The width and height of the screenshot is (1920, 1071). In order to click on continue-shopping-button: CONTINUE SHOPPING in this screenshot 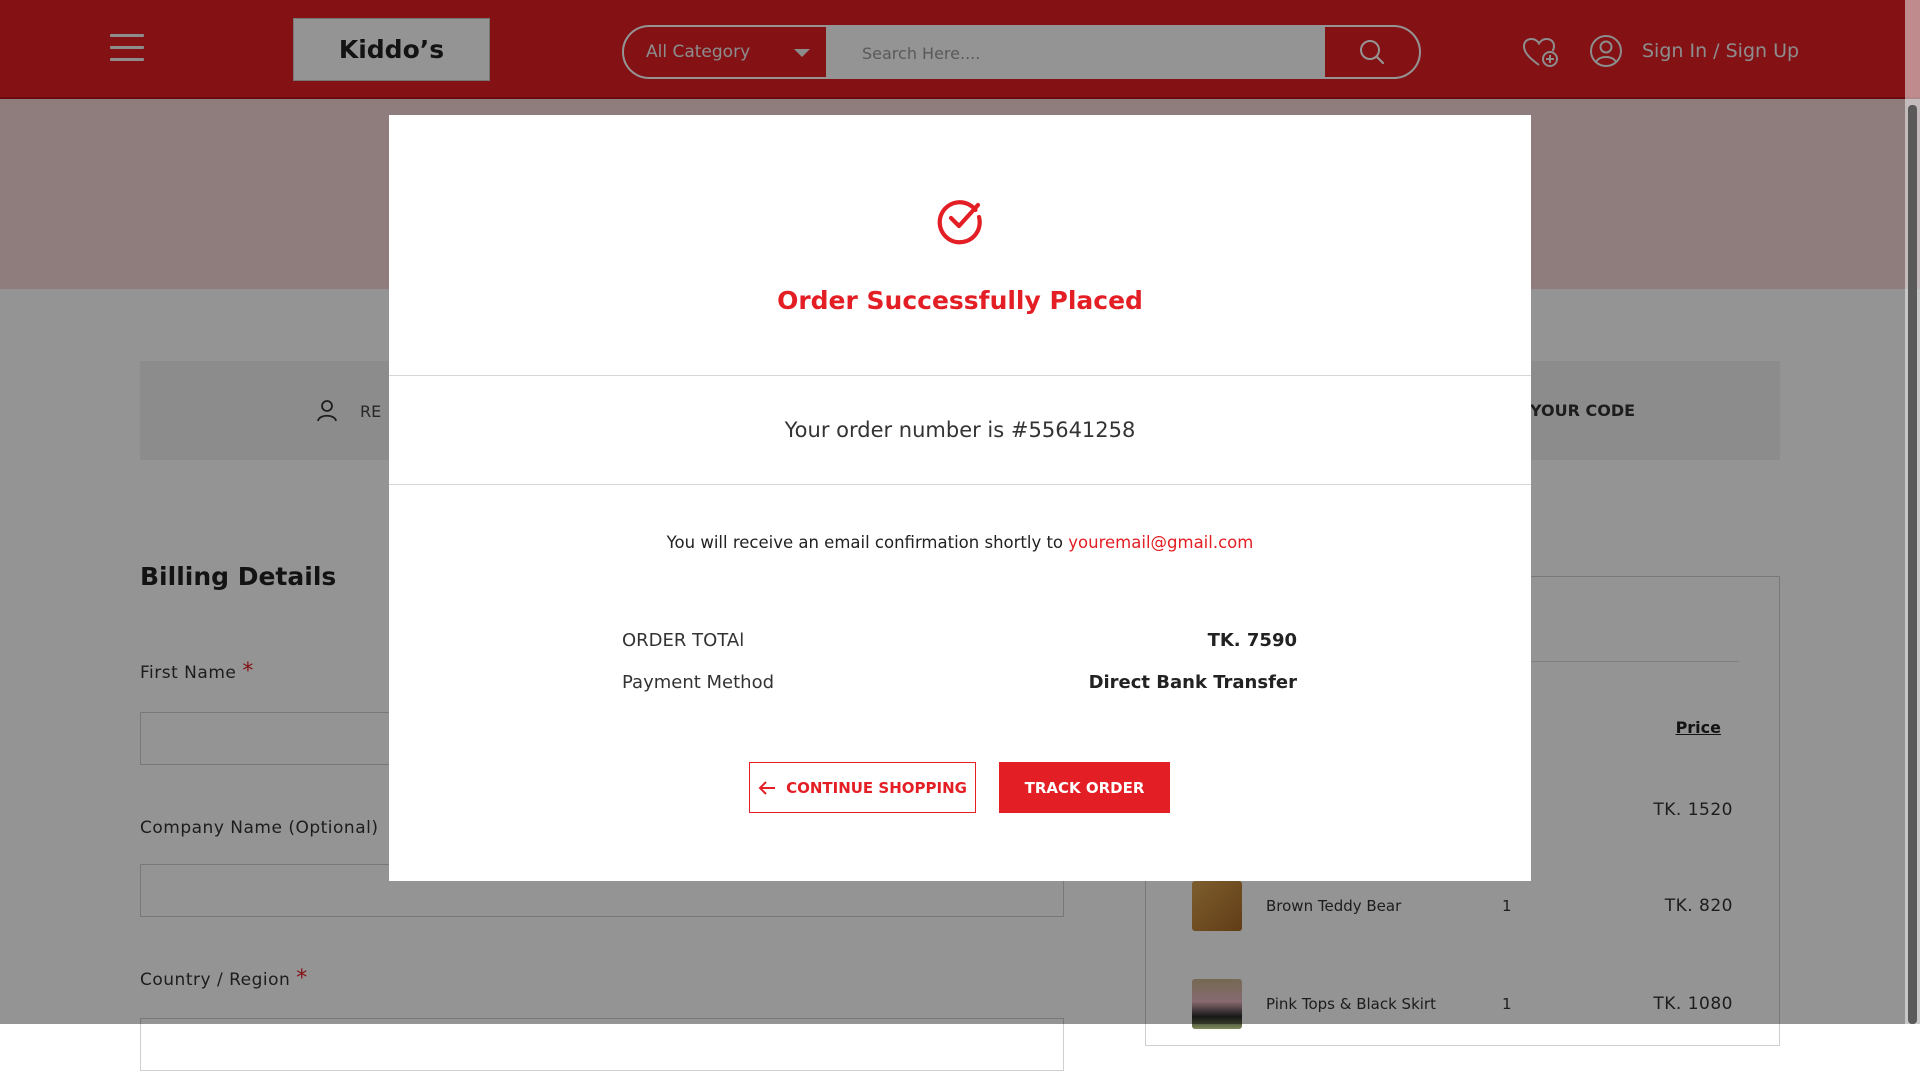, I will do `click(862, 787)`.